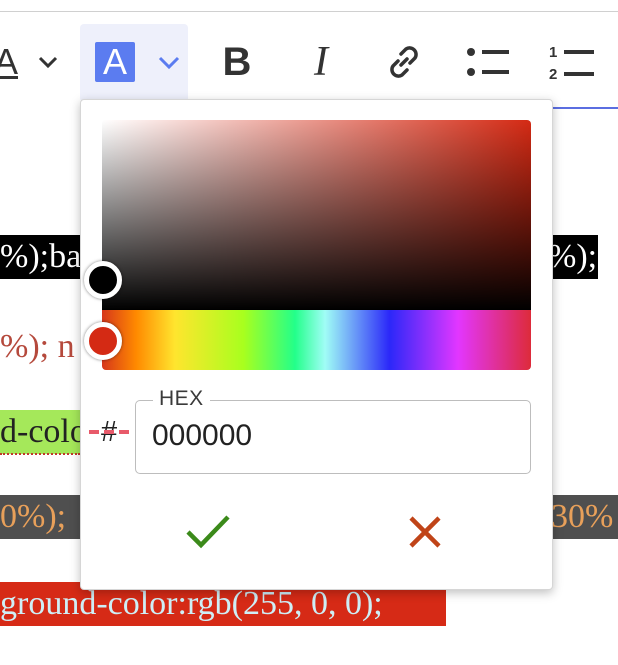 This screenshot has height=665, width=618. I want to click on top-border, so click(309, 11).